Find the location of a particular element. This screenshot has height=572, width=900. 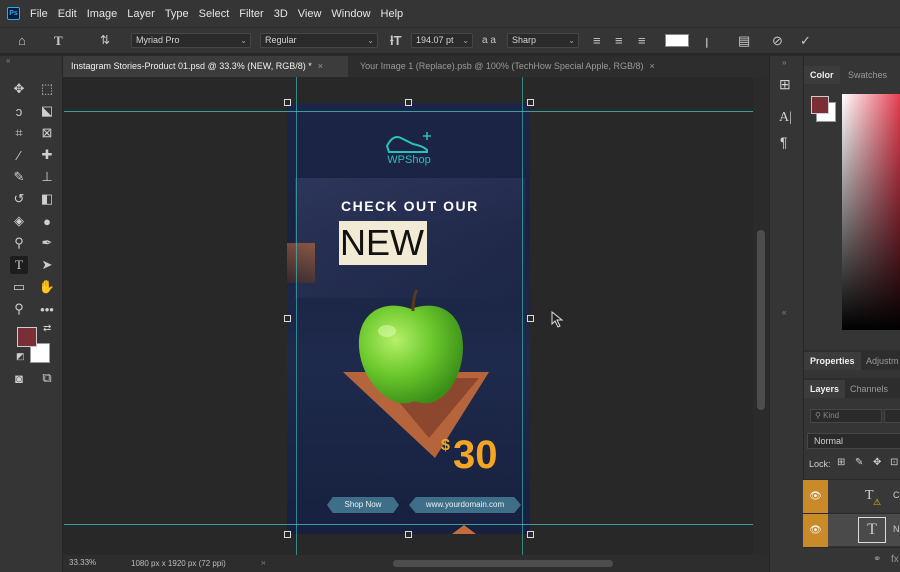

lock-position-icon: ✥ is located at coordinates (877, 462).